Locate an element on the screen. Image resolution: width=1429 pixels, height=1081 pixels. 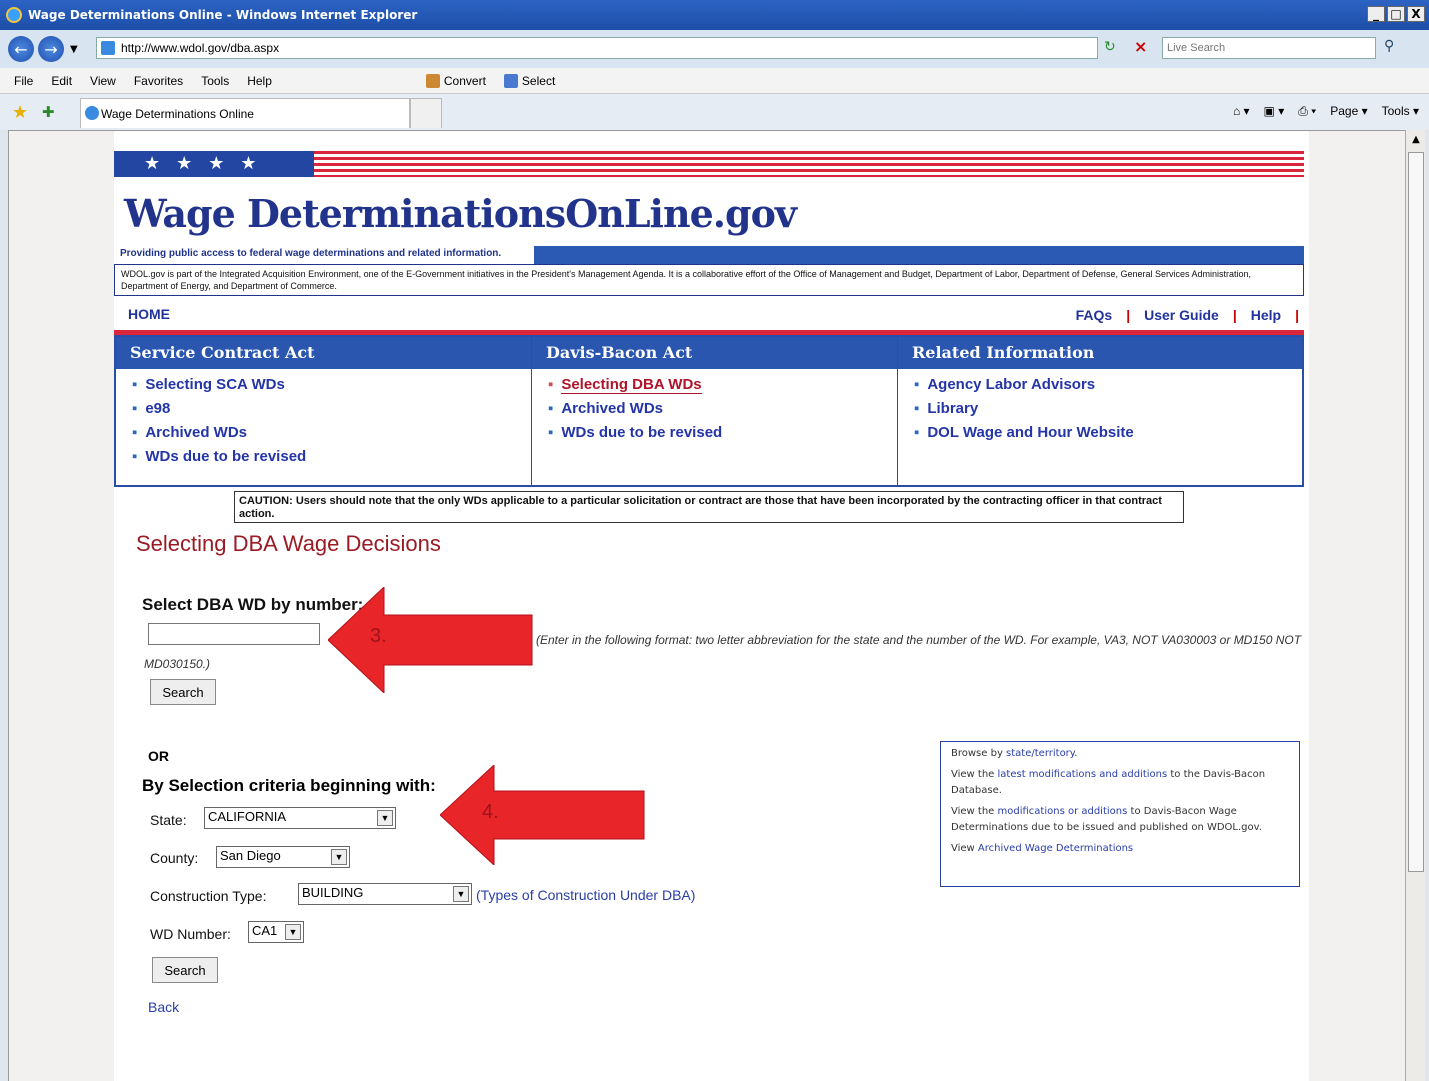
refresh-icon: ↻ is located at coordinates (1110, 47).